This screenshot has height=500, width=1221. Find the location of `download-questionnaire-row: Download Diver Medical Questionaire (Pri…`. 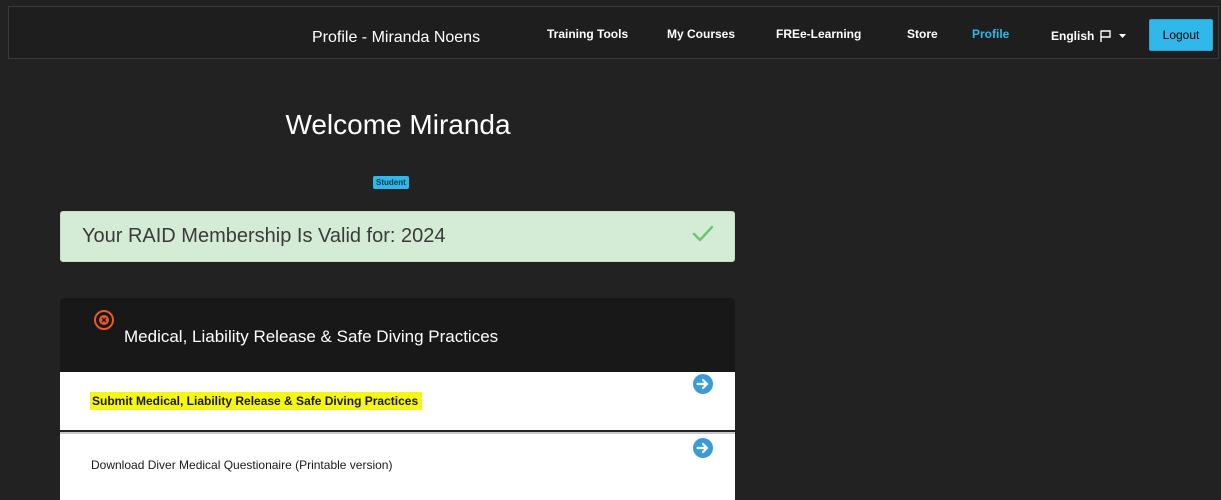

download-questionnaire-row: Download Diver Medical Questionaire (Pri… is located at coordinates (397, 466).